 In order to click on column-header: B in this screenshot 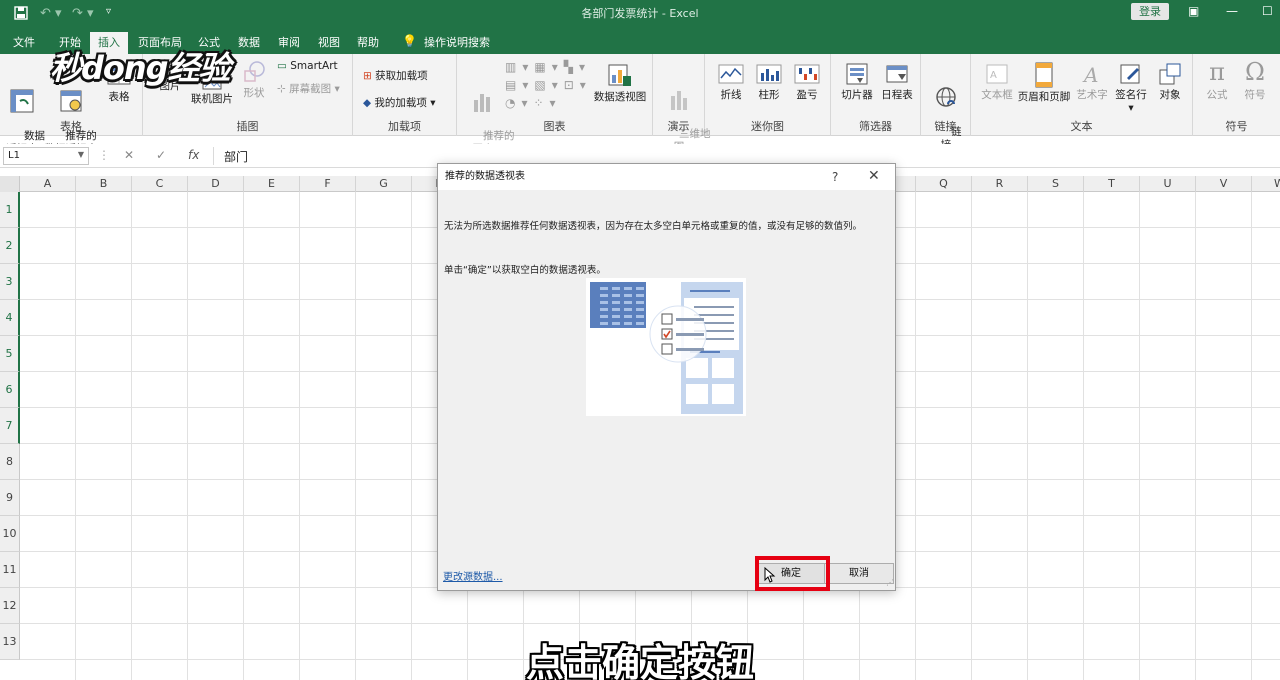, I will do `click(104, 184)`.